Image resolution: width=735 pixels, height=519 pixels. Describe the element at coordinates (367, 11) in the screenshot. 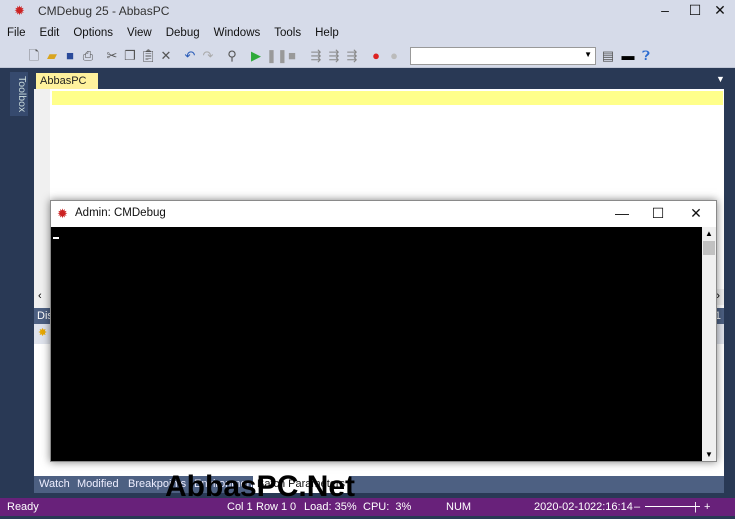

I see `title-bar: ✹ CMDebug 25 - AbbasPC – ☐ ✕` at that location.